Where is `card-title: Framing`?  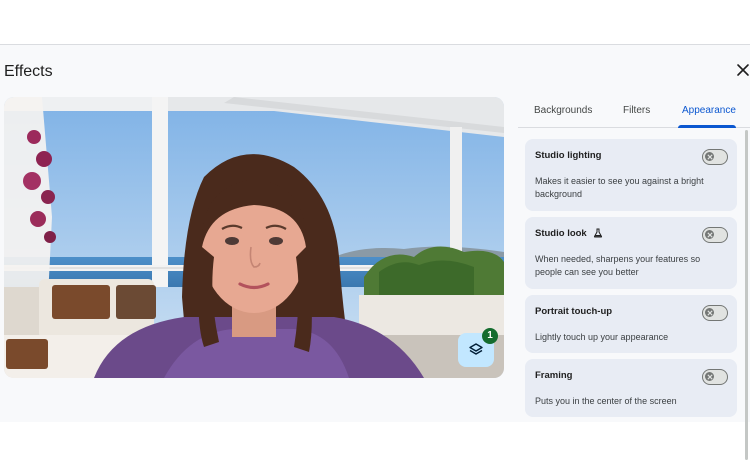
card-title: Framing is located at coordinates (554, 375).